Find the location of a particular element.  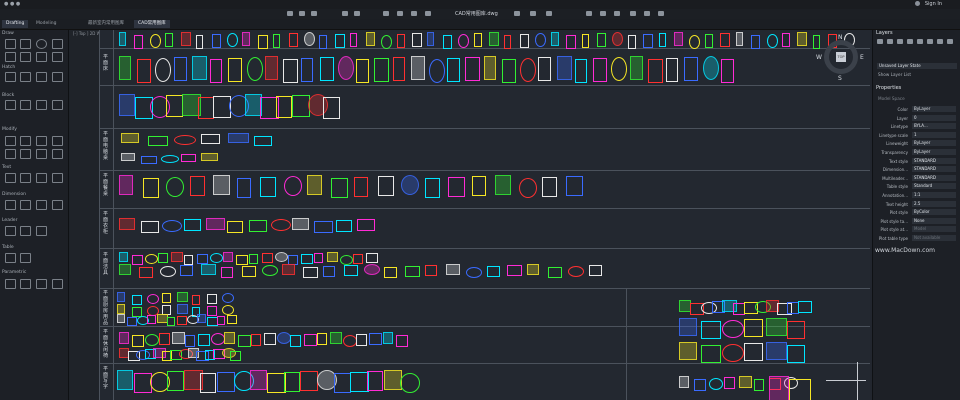

section-table: Table is located at coordinates (8, 247).